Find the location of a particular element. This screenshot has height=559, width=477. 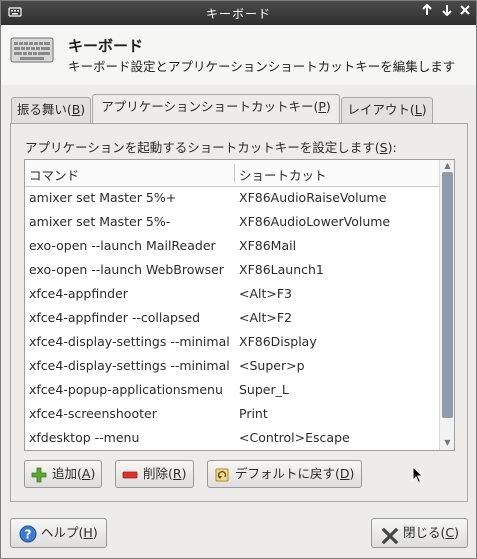

mouse-pointer-icon is located at coordinates (418, 476).